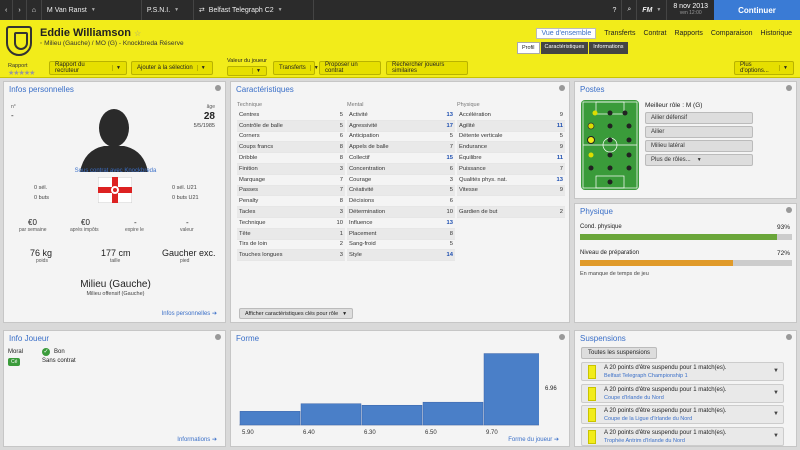  Describe the element at coordinates (619, 353) in the screenshot. I see `all-suspensions-button: Toutes les suspensions` at that location.